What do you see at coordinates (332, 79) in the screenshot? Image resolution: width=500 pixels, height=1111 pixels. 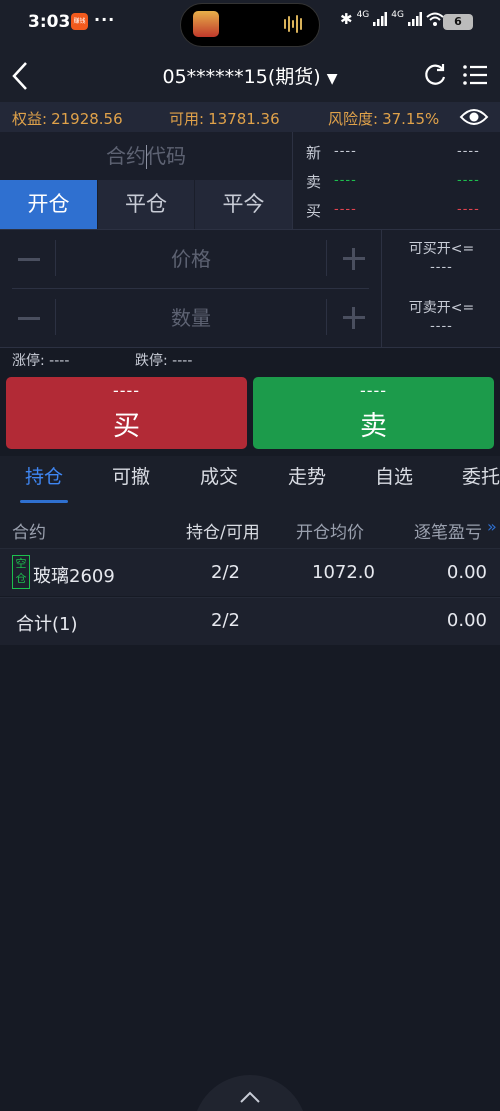 I see `dropdown-icon: ▼` at bounding box center [332, 79].